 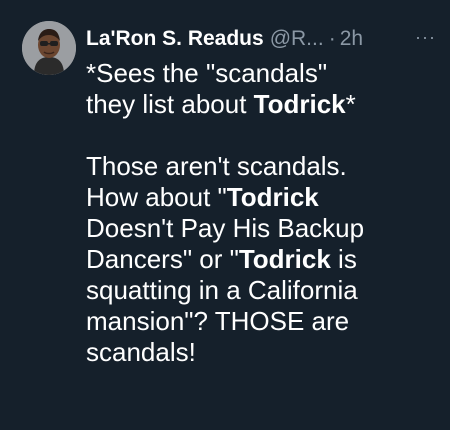 What do you see at coordinates (343, 259) in the screenshot?
I see `tweet-text-segment: is` at bounding box center [343, 259].